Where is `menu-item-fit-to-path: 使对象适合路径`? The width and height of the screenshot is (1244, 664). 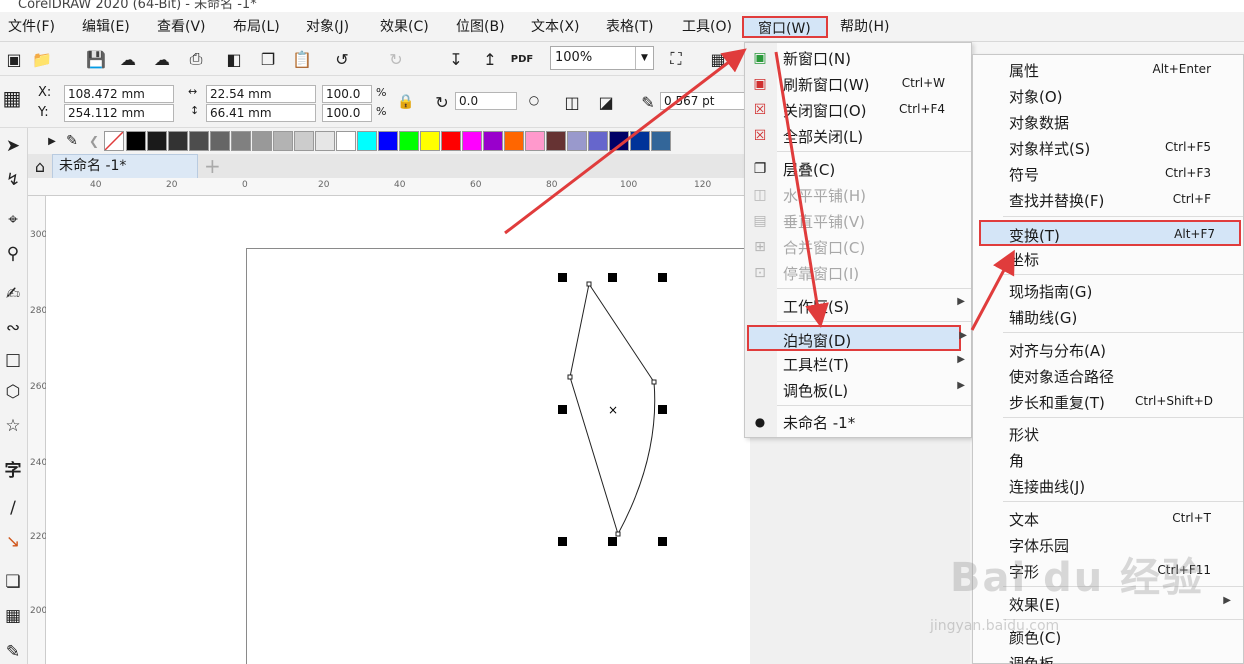 menu-item-fit-to-path: 使对象适合路径 is located at coordinates (1108, 376).